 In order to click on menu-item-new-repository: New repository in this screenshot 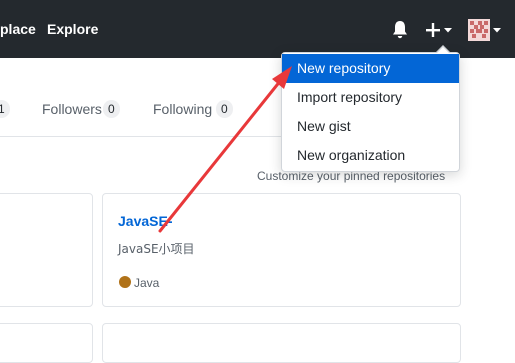, I will do `click(370, 68)`.